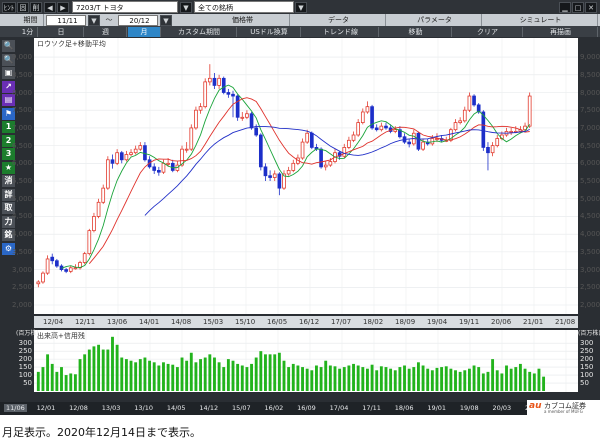  What do you see at coordinates (244, 7) in the screenshot?
I see `filter-field: 全ての銘柄` at bounding box center [244, 7].